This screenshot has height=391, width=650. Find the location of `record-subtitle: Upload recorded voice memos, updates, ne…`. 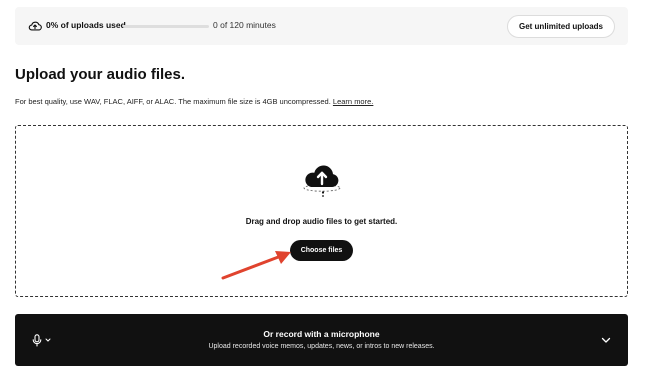

record-subtitle: Upload recorded voice memos, updates, ne… is located at coordinates (321, 346).